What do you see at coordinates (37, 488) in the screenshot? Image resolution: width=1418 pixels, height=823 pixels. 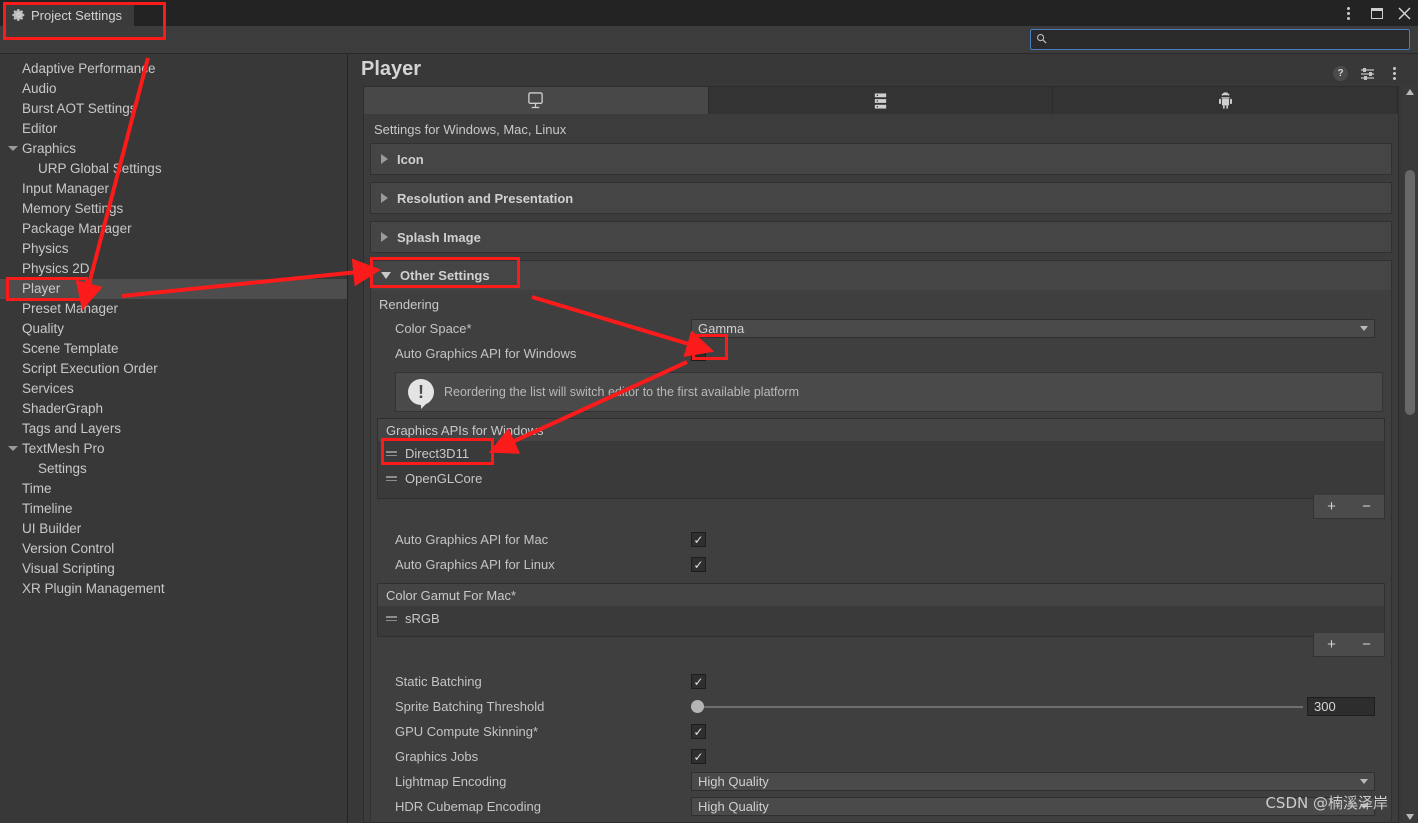 I see `sidebar-item-label: Time` at bounding box center [37, 488].